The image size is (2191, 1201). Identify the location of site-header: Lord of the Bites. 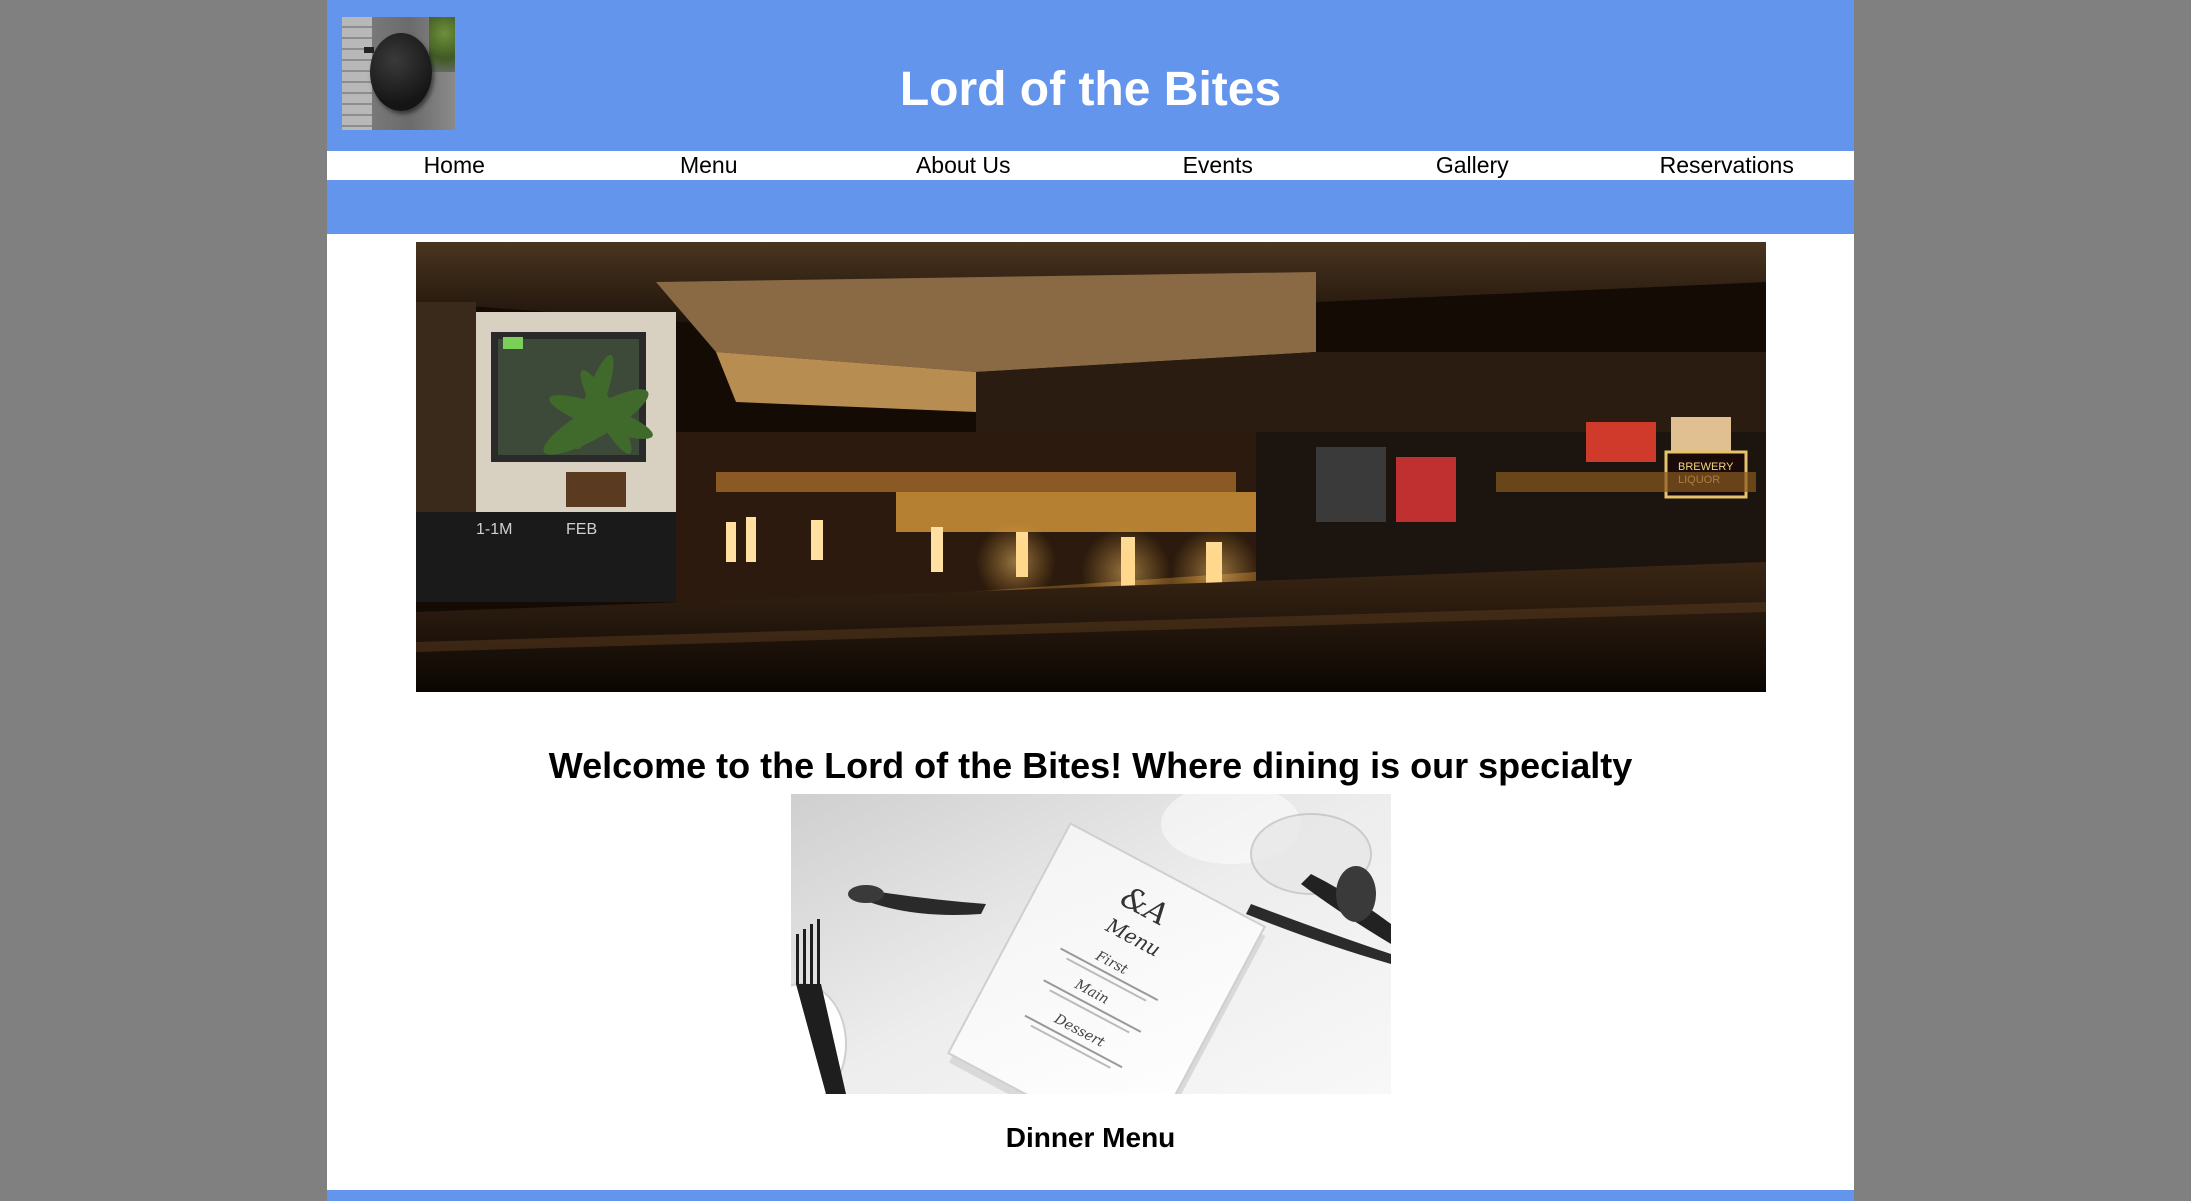
(1090, 75).